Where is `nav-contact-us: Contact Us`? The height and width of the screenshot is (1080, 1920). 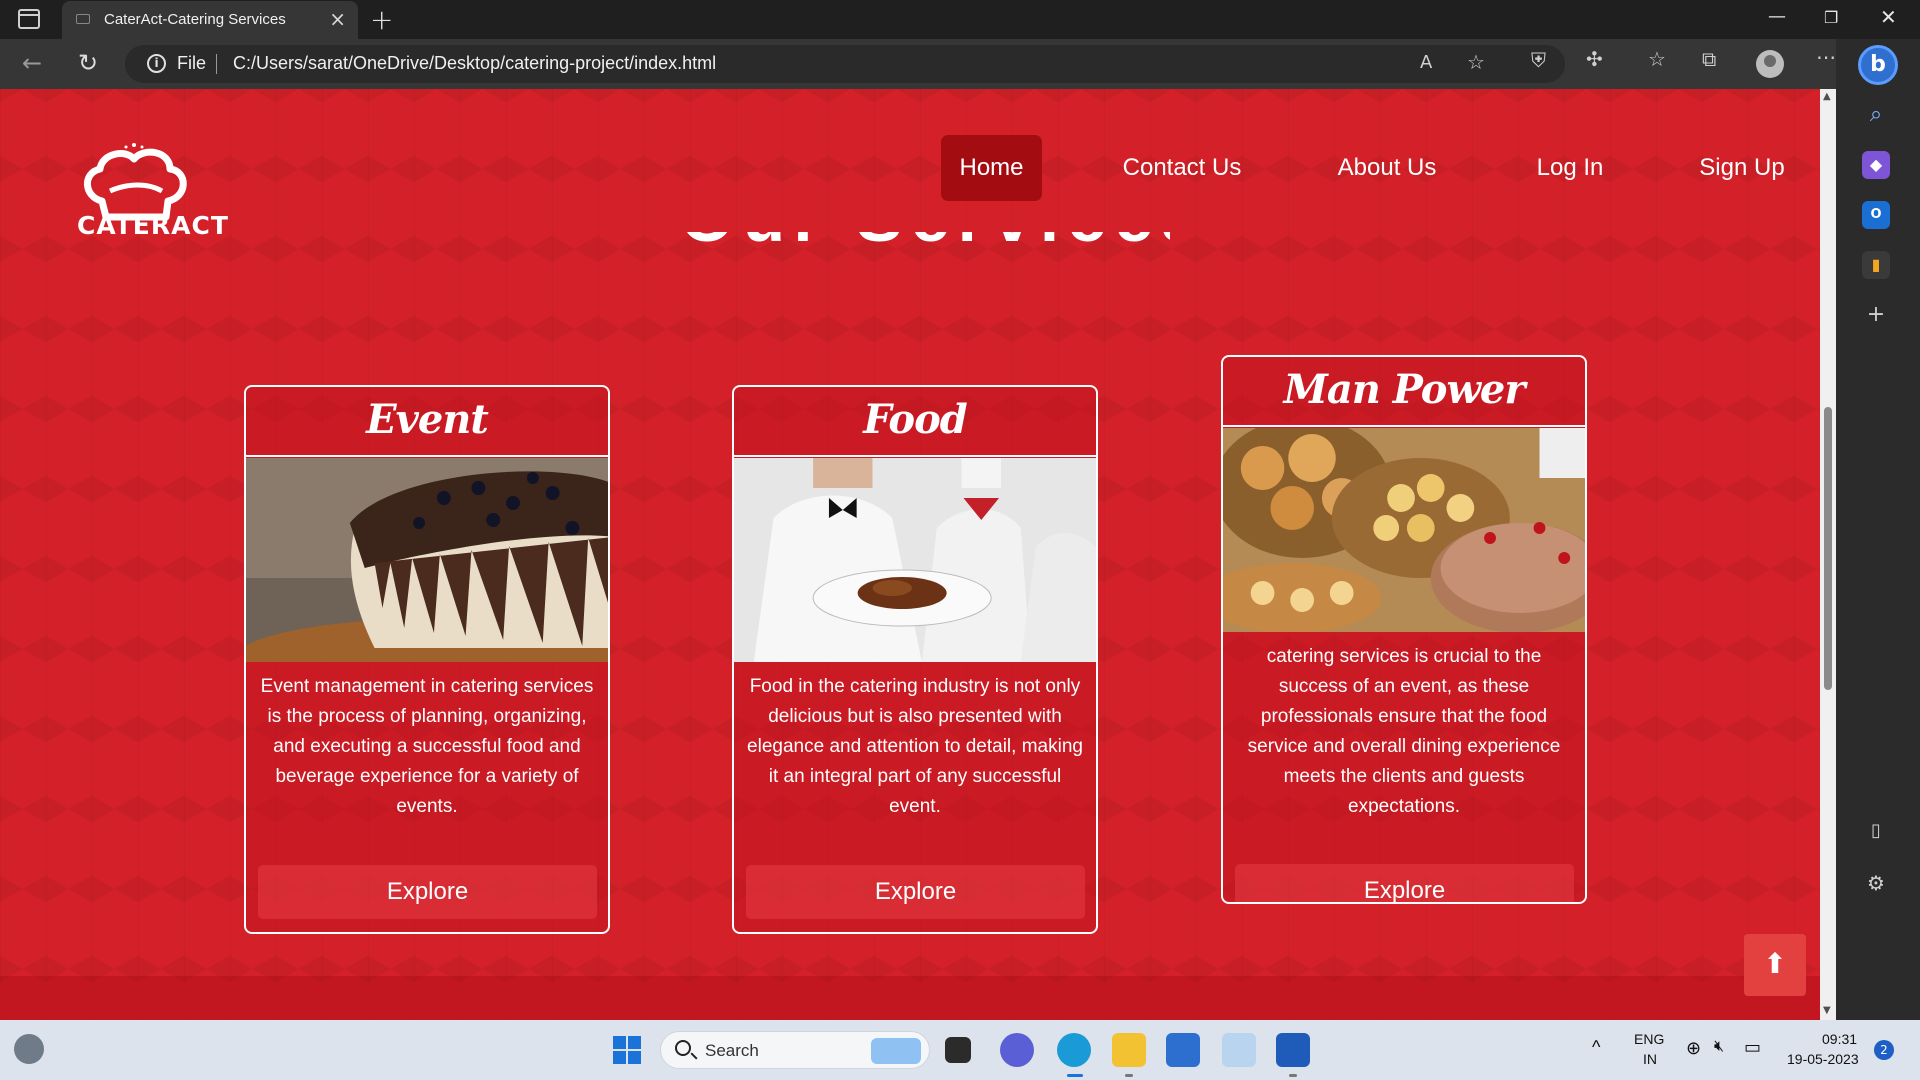
nav-contact-us: Contact Us is located at coordinates (1182, 168).